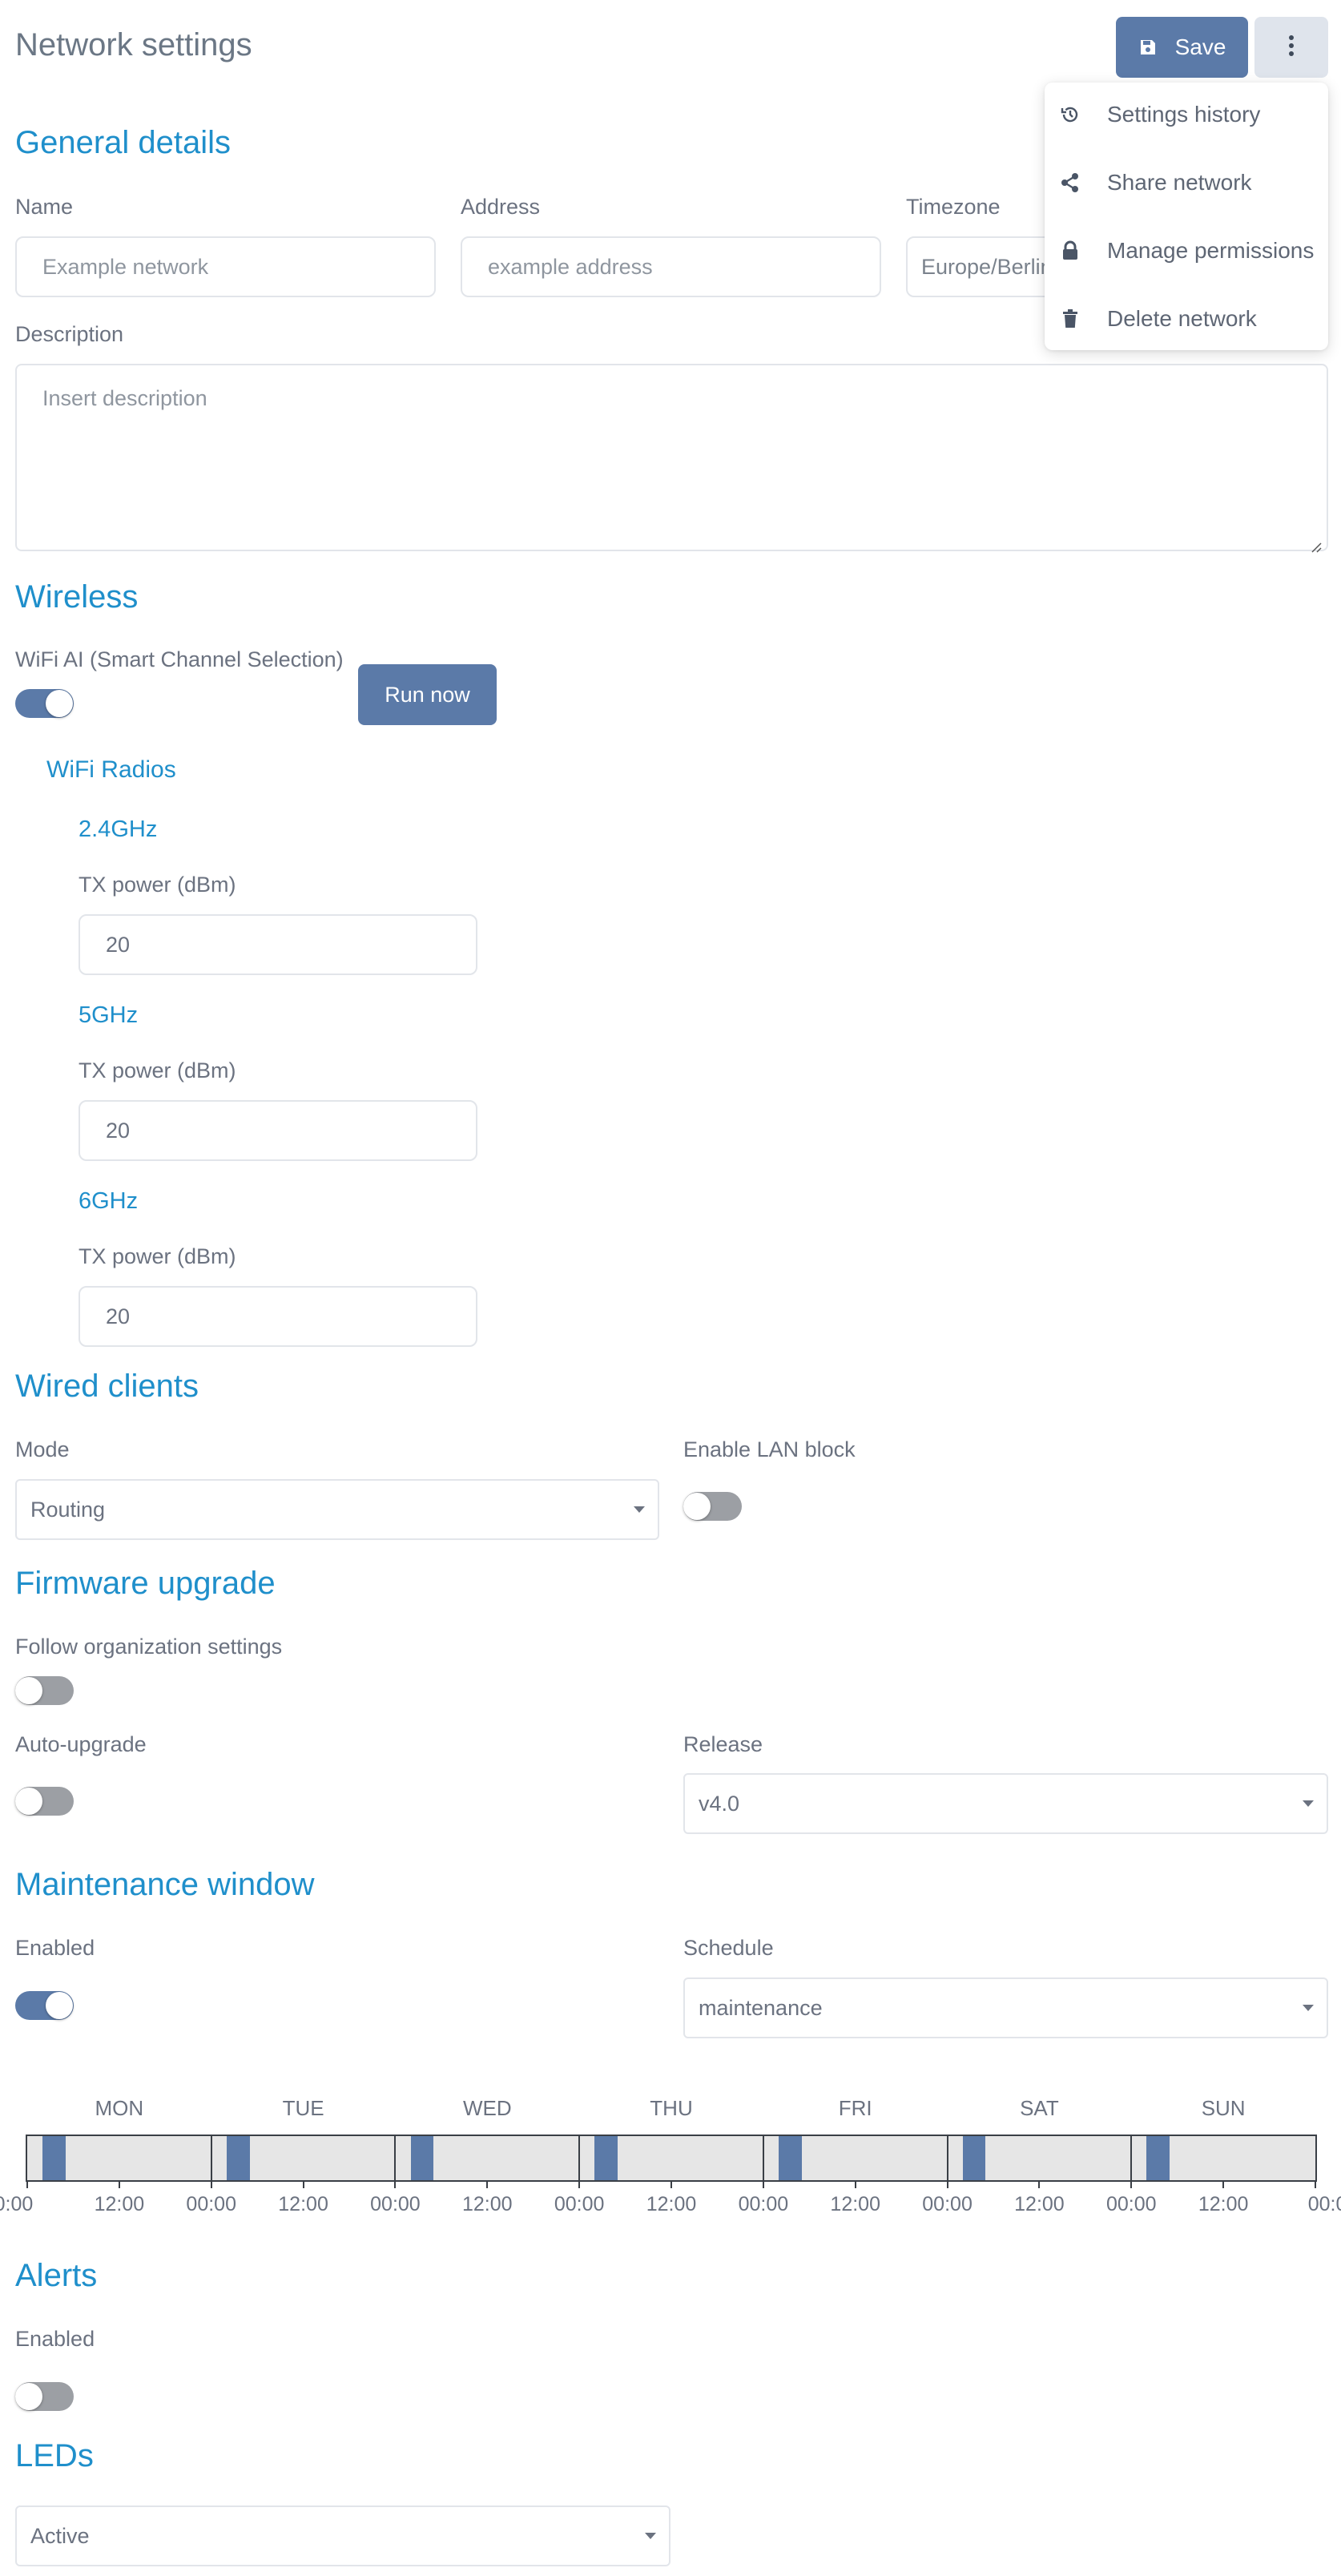 Image resolution: width=1341 pixels, height=2576 pixels. Describe the element at coordinates (55, 2339) in the screenshot. I see `alerts-enabled-label: Enabled` at that location.